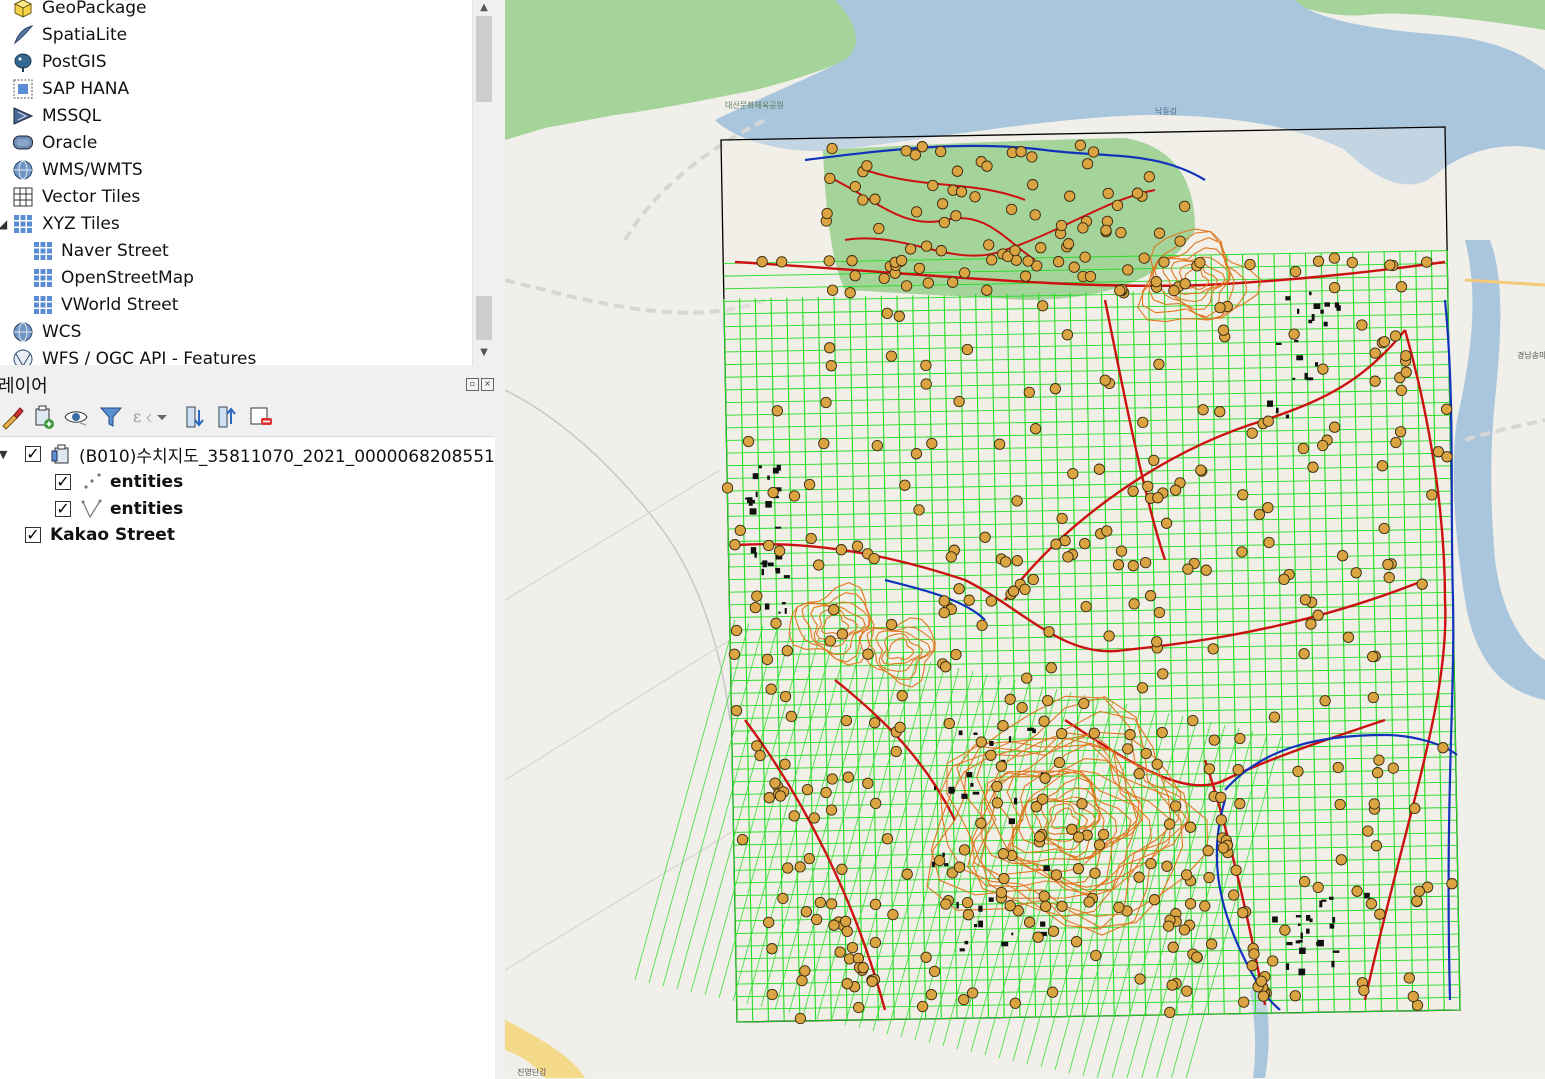  Describe the element at coordinates (33, 454) in the screenshot. I see `layer-group-checkbox: ✓` at that location.